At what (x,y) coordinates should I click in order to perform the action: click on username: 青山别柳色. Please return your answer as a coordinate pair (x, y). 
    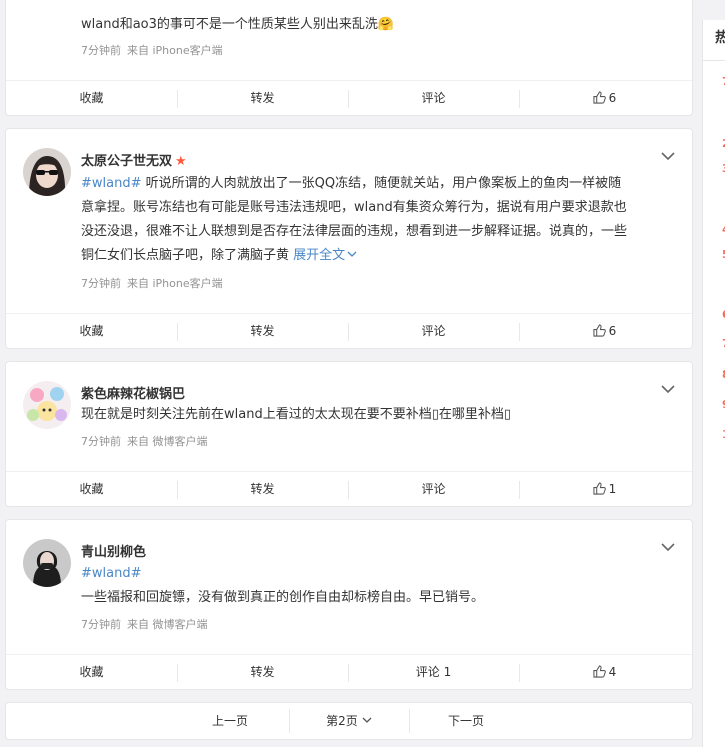
    Looking at the image, I should click on (113, 550).